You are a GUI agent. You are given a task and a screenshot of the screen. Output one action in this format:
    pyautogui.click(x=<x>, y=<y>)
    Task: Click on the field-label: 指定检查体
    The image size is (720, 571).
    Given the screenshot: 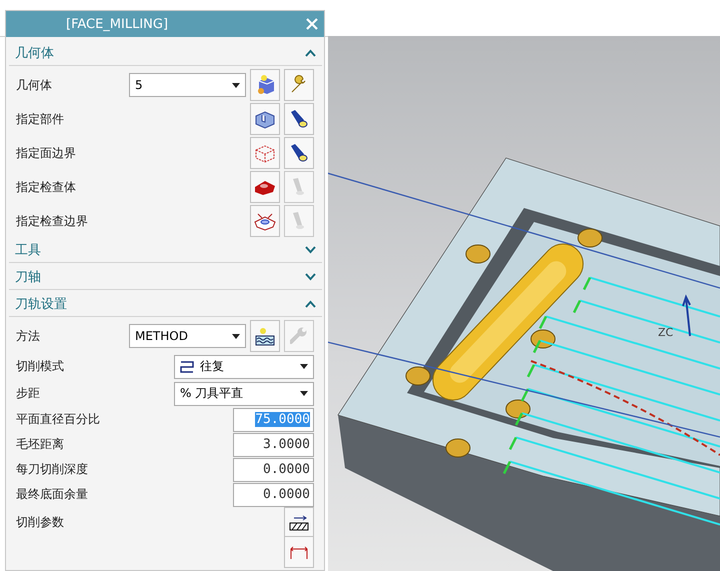 What is the action you would take?
    pyautogui.click(x=46, y=187)
    